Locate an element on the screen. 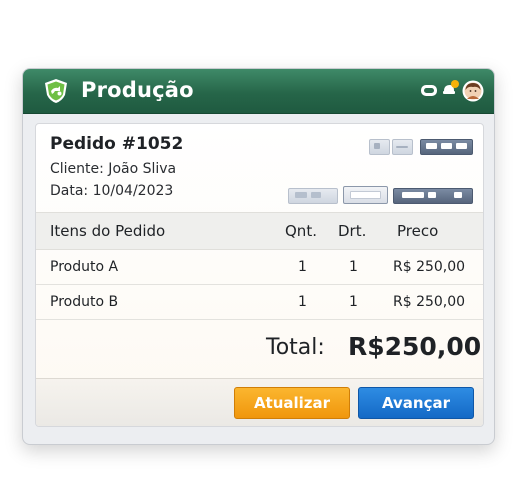 The height and width of the screenshot is (486, 524). order-client: Cliente: João Sliva is located at coordinates (113, 169).